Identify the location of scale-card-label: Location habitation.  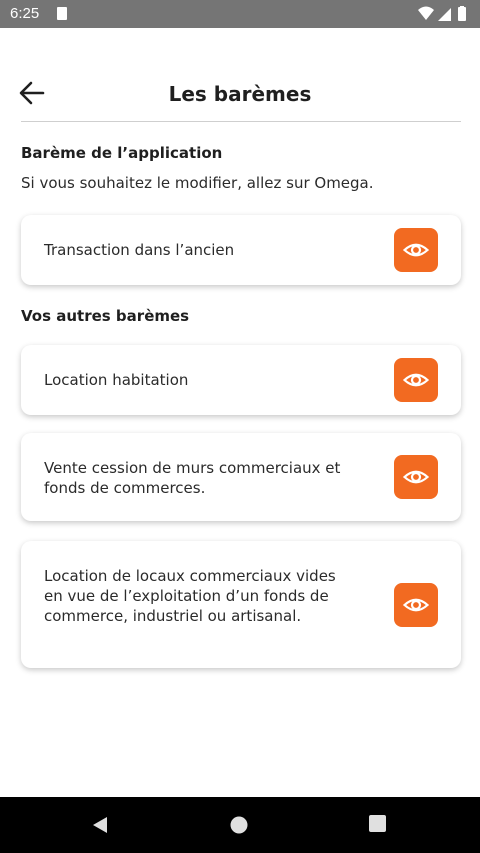
(116, 380).